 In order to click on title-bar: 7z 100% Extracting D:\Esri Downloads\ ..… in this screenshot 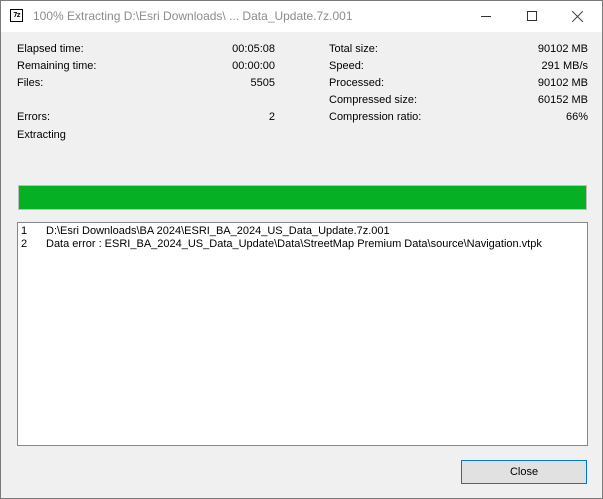, I will do `click(301, 16)`.